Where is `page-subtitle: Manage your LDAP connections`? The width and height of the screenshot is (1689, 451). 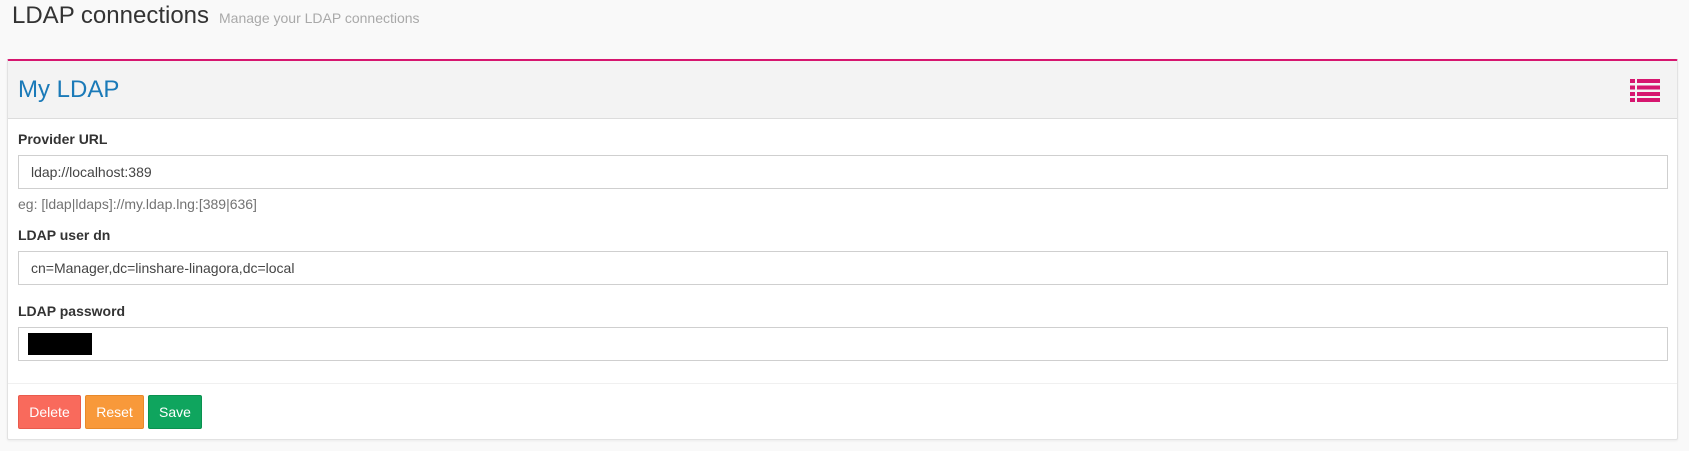 page-subtitle: Manage your LDAP connections is located at coordinates (319, 18).